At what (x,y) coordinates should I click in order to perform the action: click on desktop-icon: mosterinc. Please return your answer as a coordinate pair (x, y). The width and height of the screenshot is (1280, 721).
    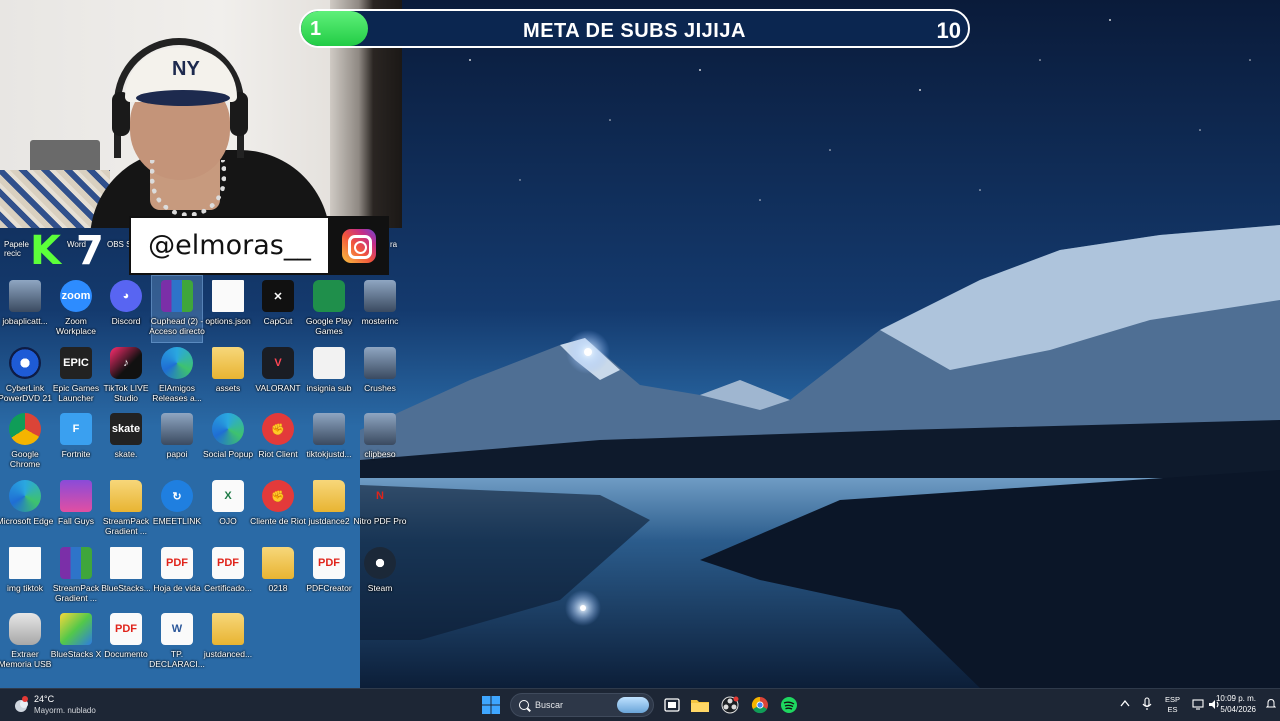
    Looking at the image, I should click on (380, 309).